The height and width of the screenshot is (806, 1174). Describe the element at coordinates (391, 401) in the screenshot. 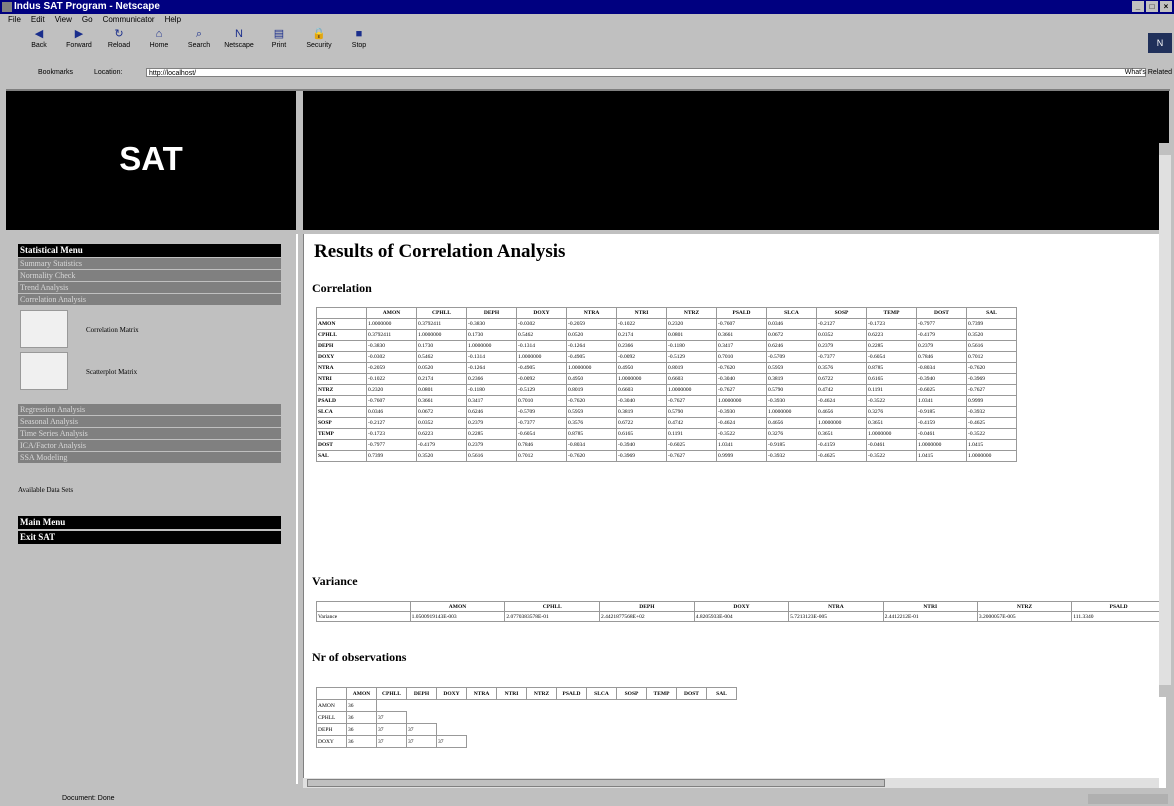

I see `table-cell: -0.7607` at that location.